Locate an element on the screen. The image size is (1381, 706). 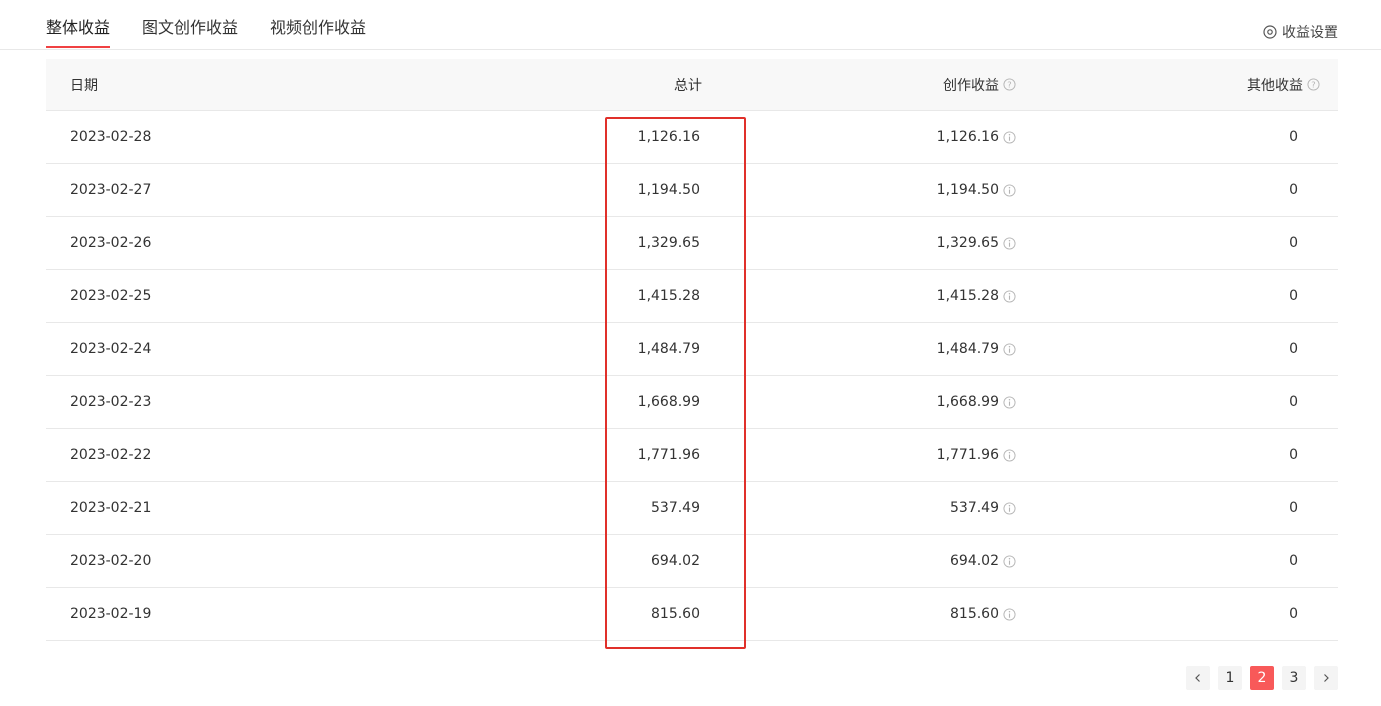
cell-total: 815.60 is located at coordinates (675, 614).